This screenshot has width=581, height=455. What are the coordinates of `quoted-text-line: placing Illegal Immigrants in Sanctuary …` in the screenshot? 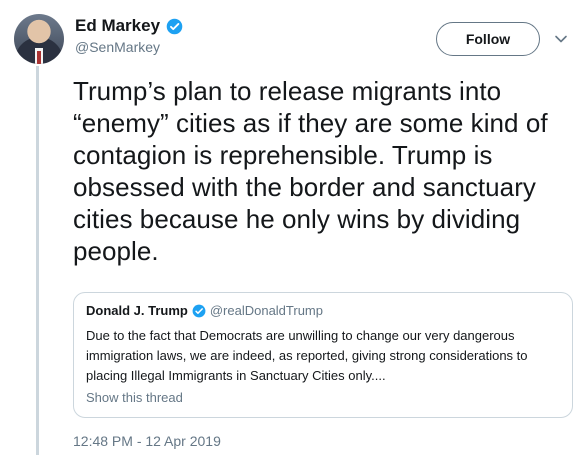 It's located at (236, 375).